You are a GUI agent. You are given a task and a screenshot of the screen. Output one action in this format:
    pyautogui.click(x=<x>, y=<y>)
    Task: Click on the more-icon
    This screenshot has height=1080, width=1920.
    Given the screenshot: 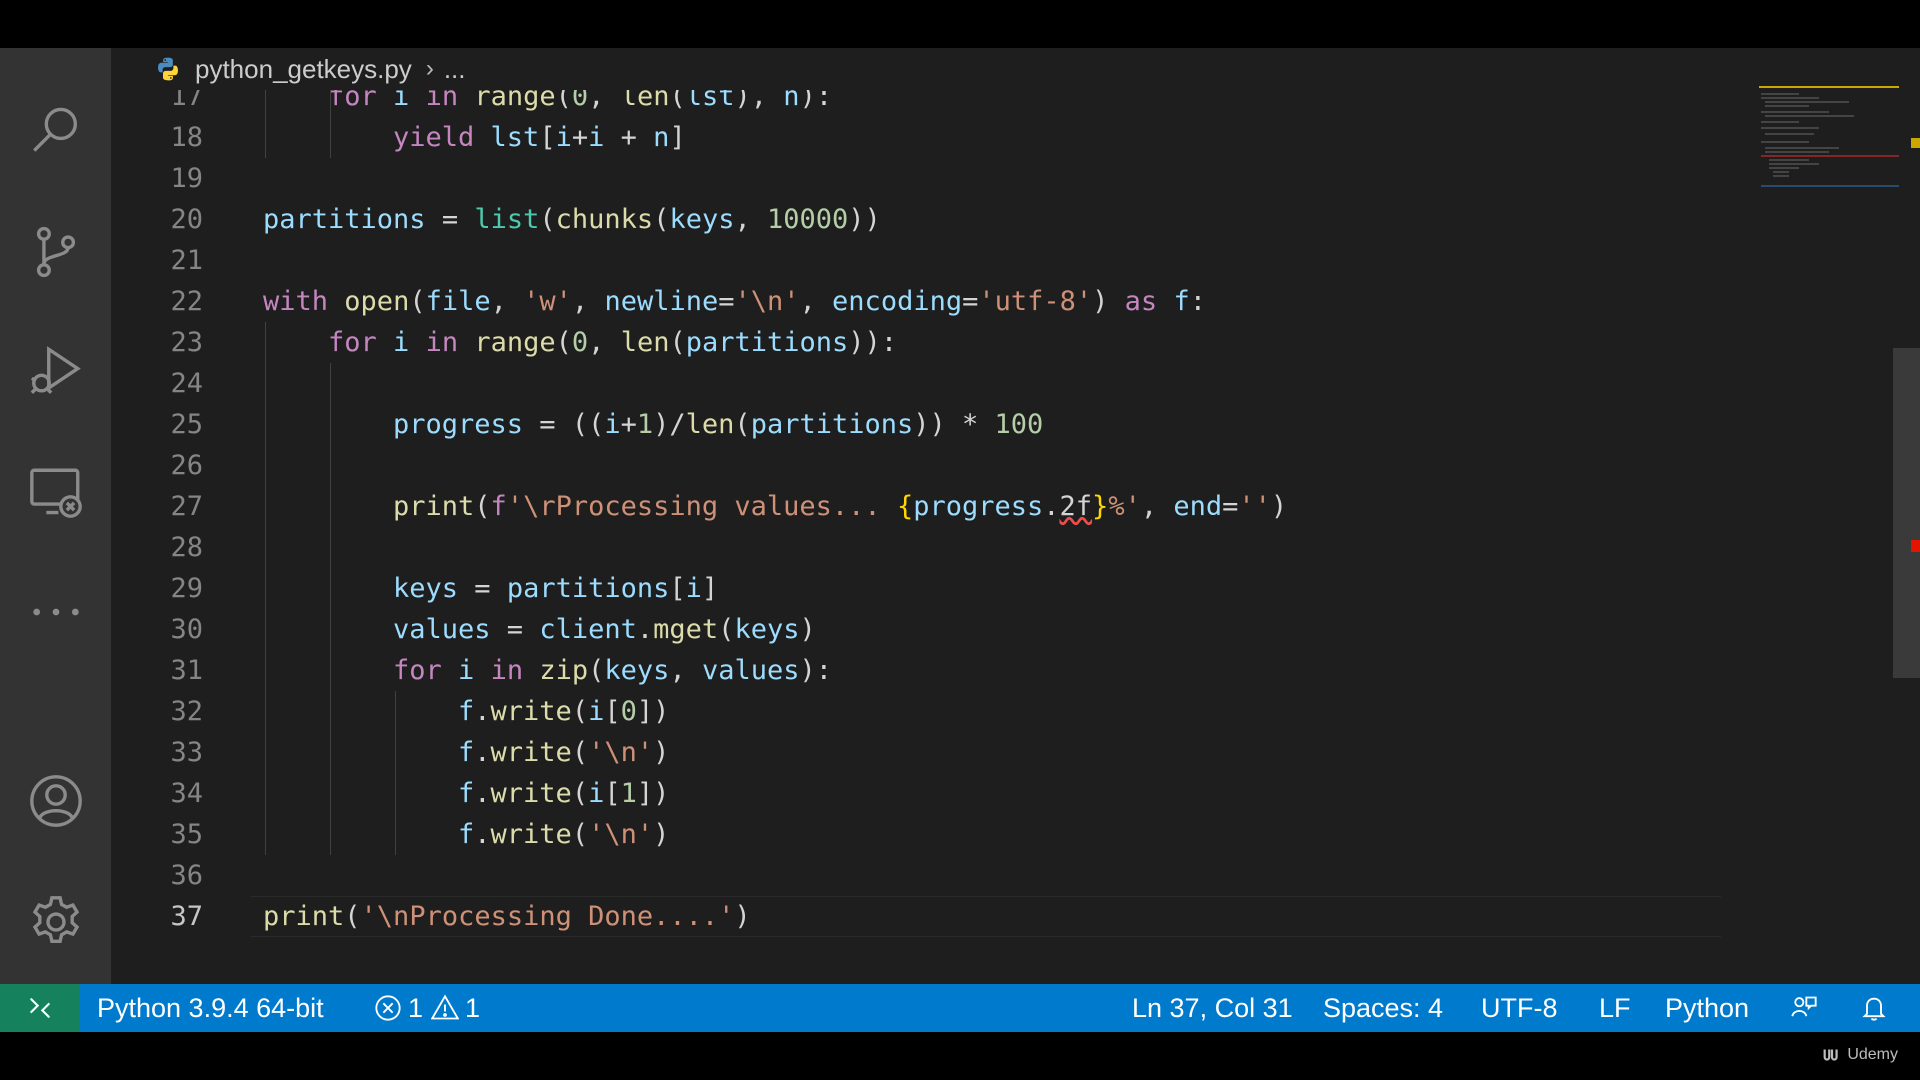 What is the action you would take?
    pyautogui.click(x=55, y=612)
    